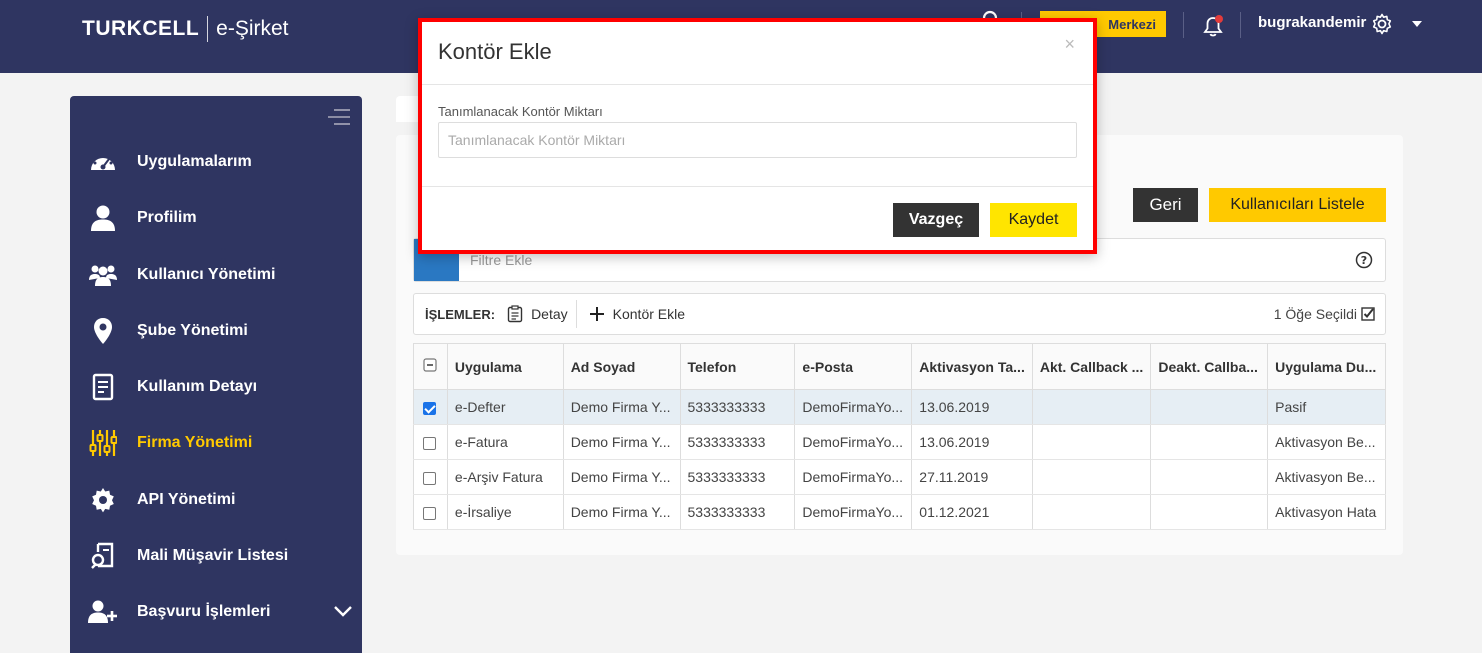 This screenshot has height=653, width=1482. What do you see at coordinates (197, 386) in the screenshot?
I see `sidebar-item-label: Kullanım Detayı` at bounding box center [197, 386].